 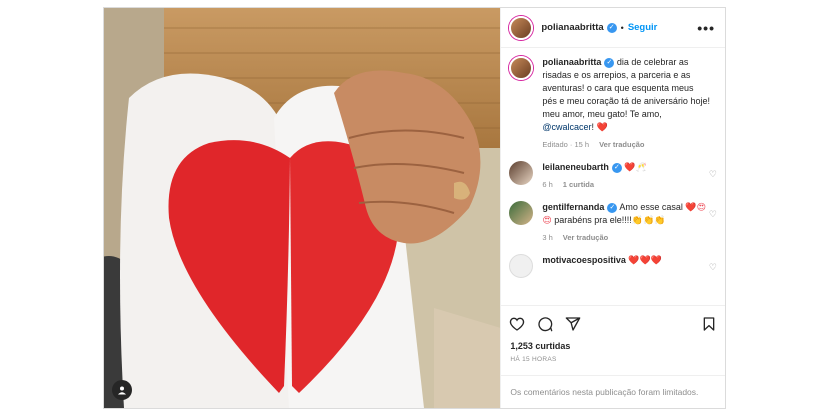 What do you see at coordinates (533, 359) in the screenshot?
I see `post-time: HÁ 15 HORAS` at bounding box center [533, 359].